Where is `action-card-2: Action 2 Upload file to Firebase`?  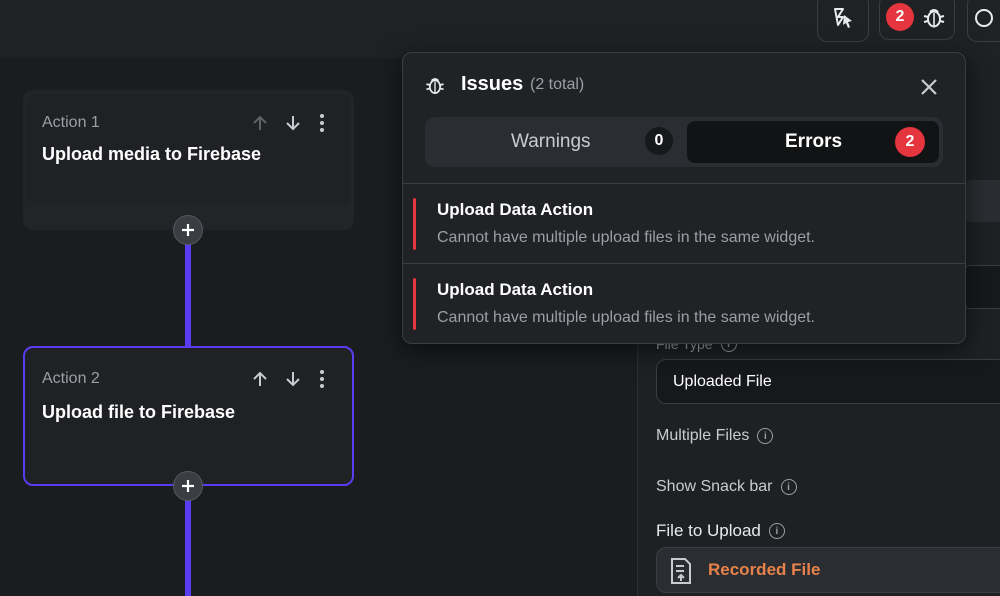
action-card-2: Action 2 Upload file to Firebase is located at coordinates (188, 416).